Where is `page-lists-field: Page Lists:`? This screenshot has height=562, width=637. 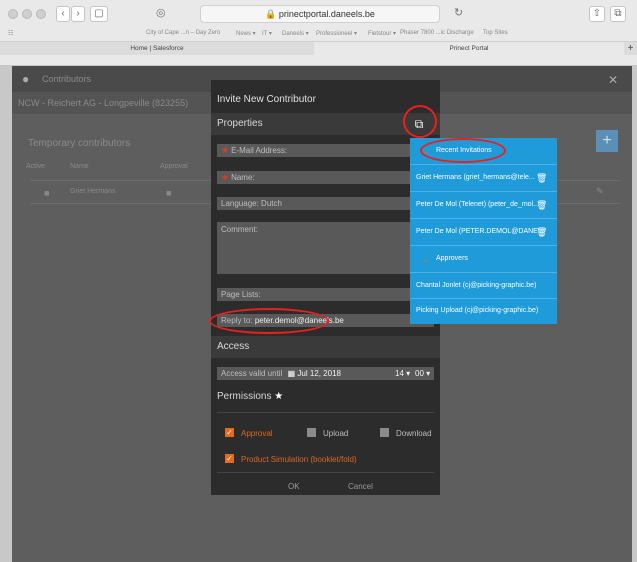 page-lists-field: Page Lists: is located at coordinates (325, 294).